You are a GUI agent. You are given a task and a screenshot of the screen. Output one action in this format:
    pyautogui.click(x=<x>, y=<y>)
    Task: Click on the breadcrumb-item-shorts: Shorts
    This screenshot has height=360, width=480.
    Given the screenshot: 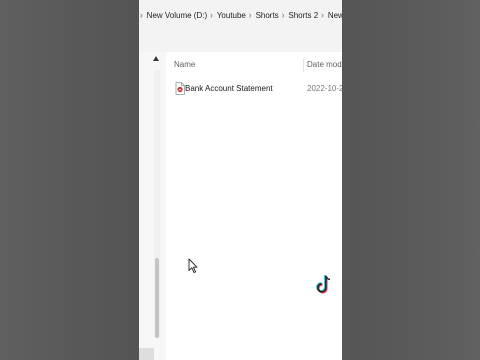 What is the action you would take?
    pyautogui.click(x=267, y=15)
    